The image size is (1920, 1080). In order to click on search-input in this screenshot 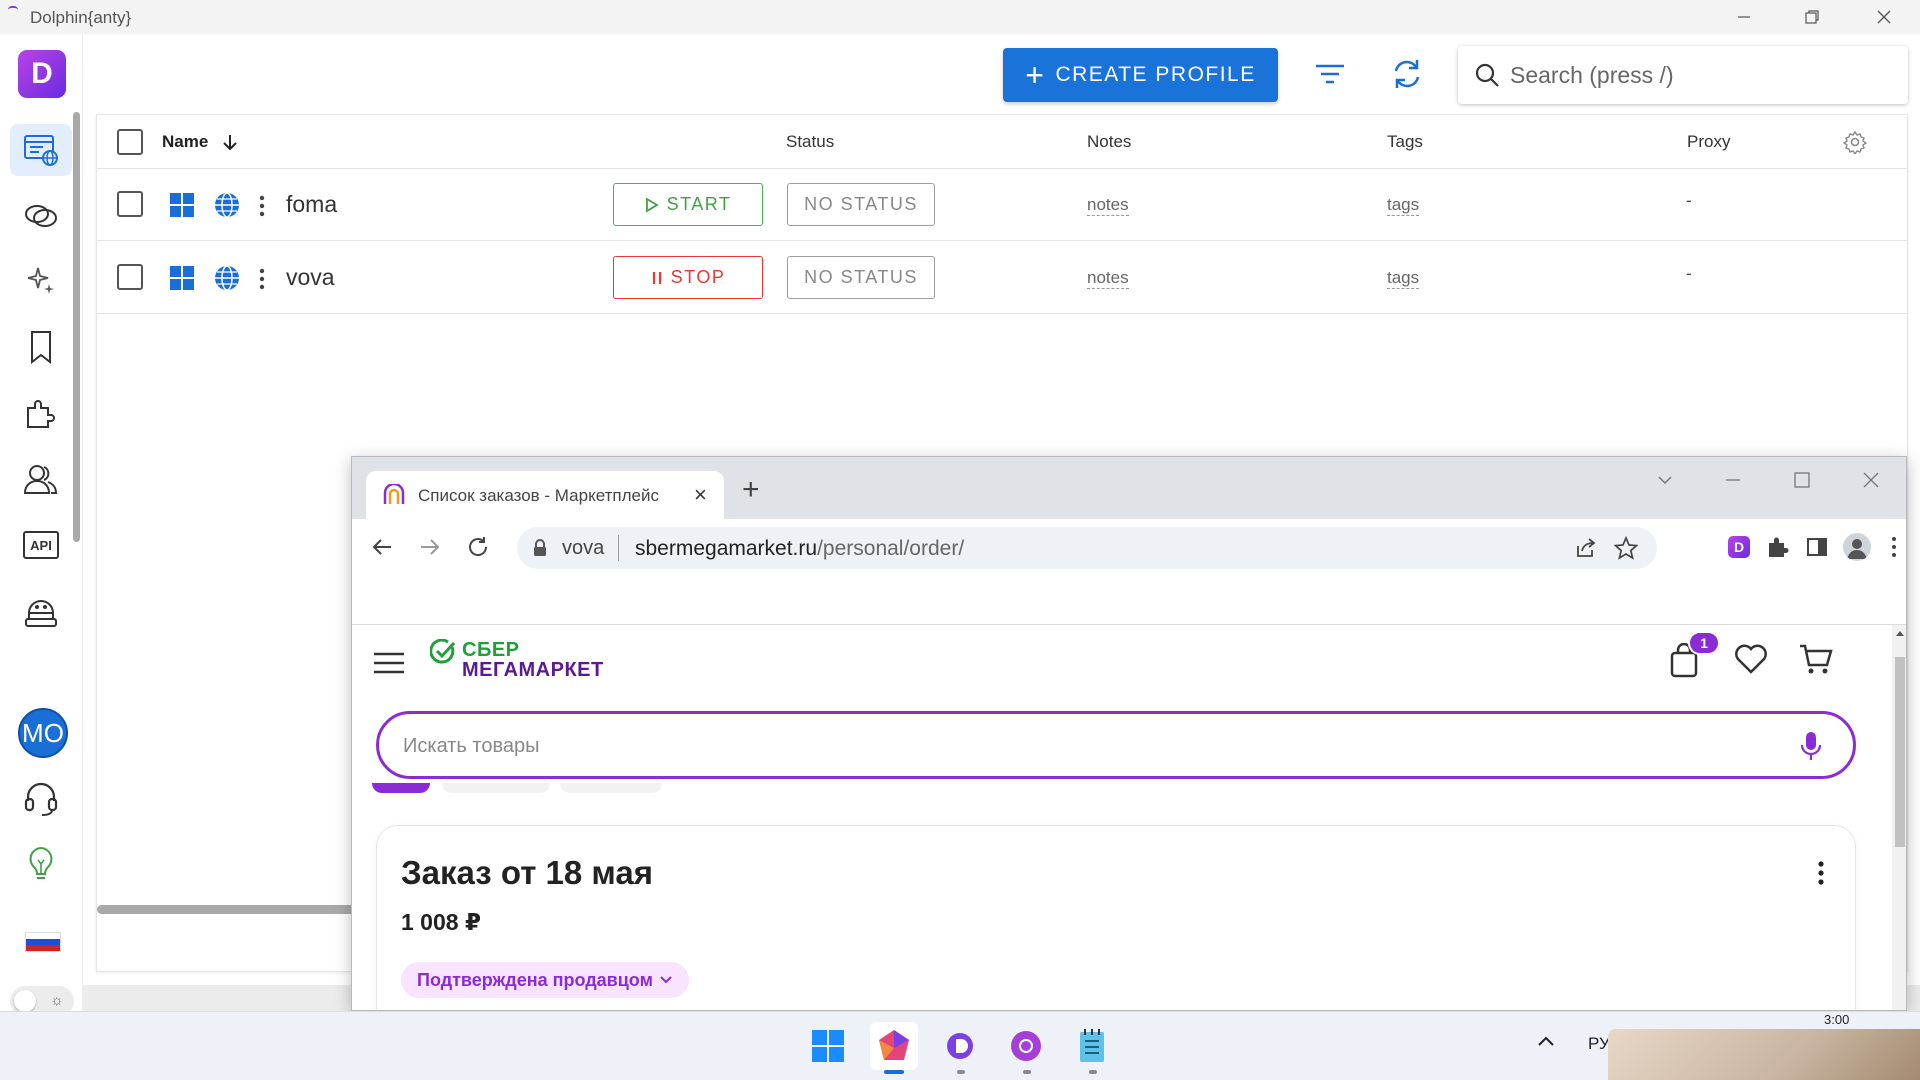, I will do `click(1700, 75)`.